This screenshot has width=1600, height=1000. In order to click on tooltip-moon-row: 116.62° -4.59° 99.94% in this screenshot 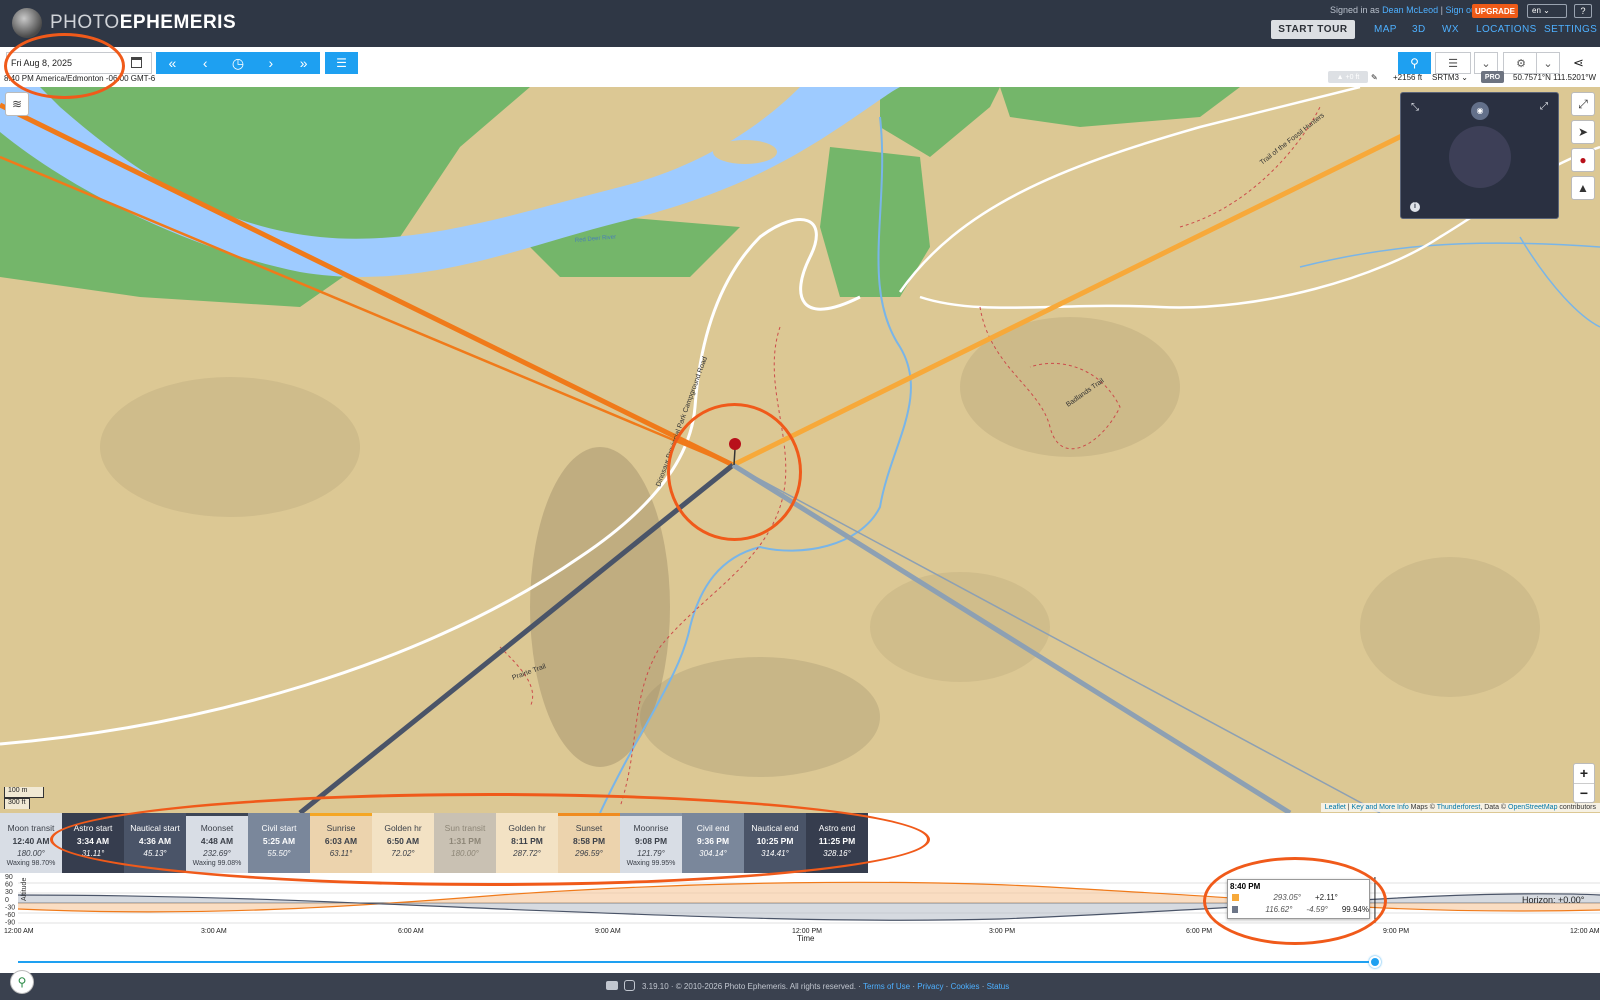, I will do `click(1298, 909)`.